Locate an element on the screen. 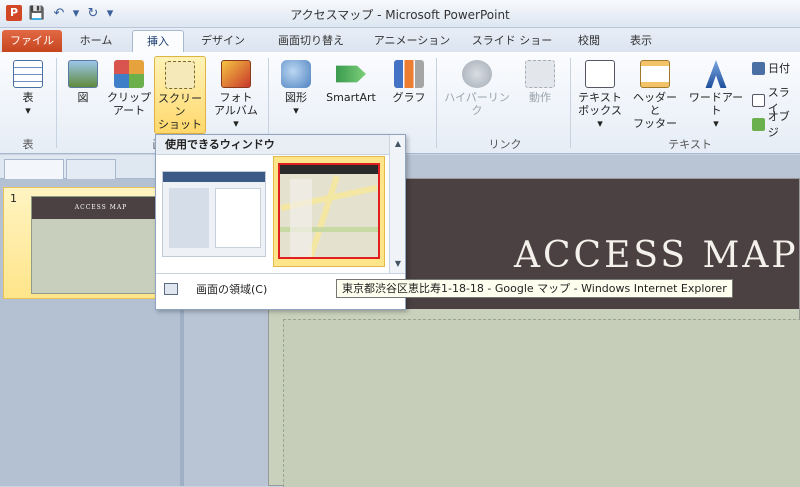 Image resolution: width=800 pixels, height=487 pixels. smartart-button: SmartArt is located at coordinates (351, 82).